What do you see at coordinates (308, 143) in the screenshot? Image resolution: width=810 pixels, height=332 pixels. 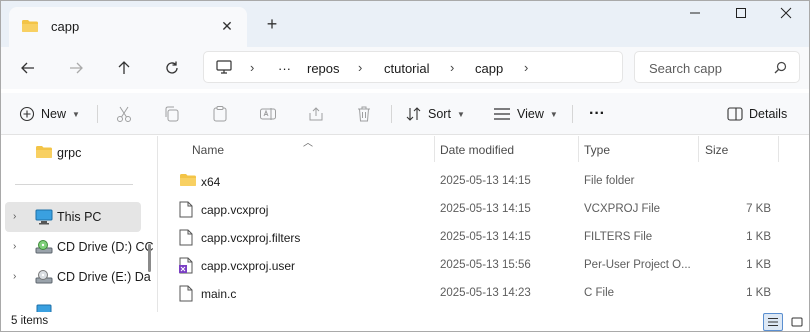 I see `sort-ascending-icon: ︿` at bounding box center [308, 143].